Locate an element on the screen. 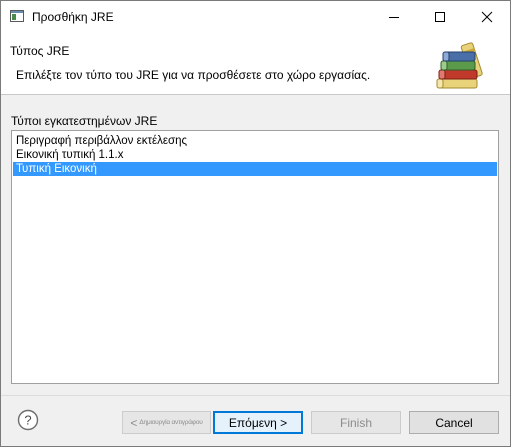 The width and height of the screenshot is (511, 447). window-app-icon is located at coordinates (17, 16).